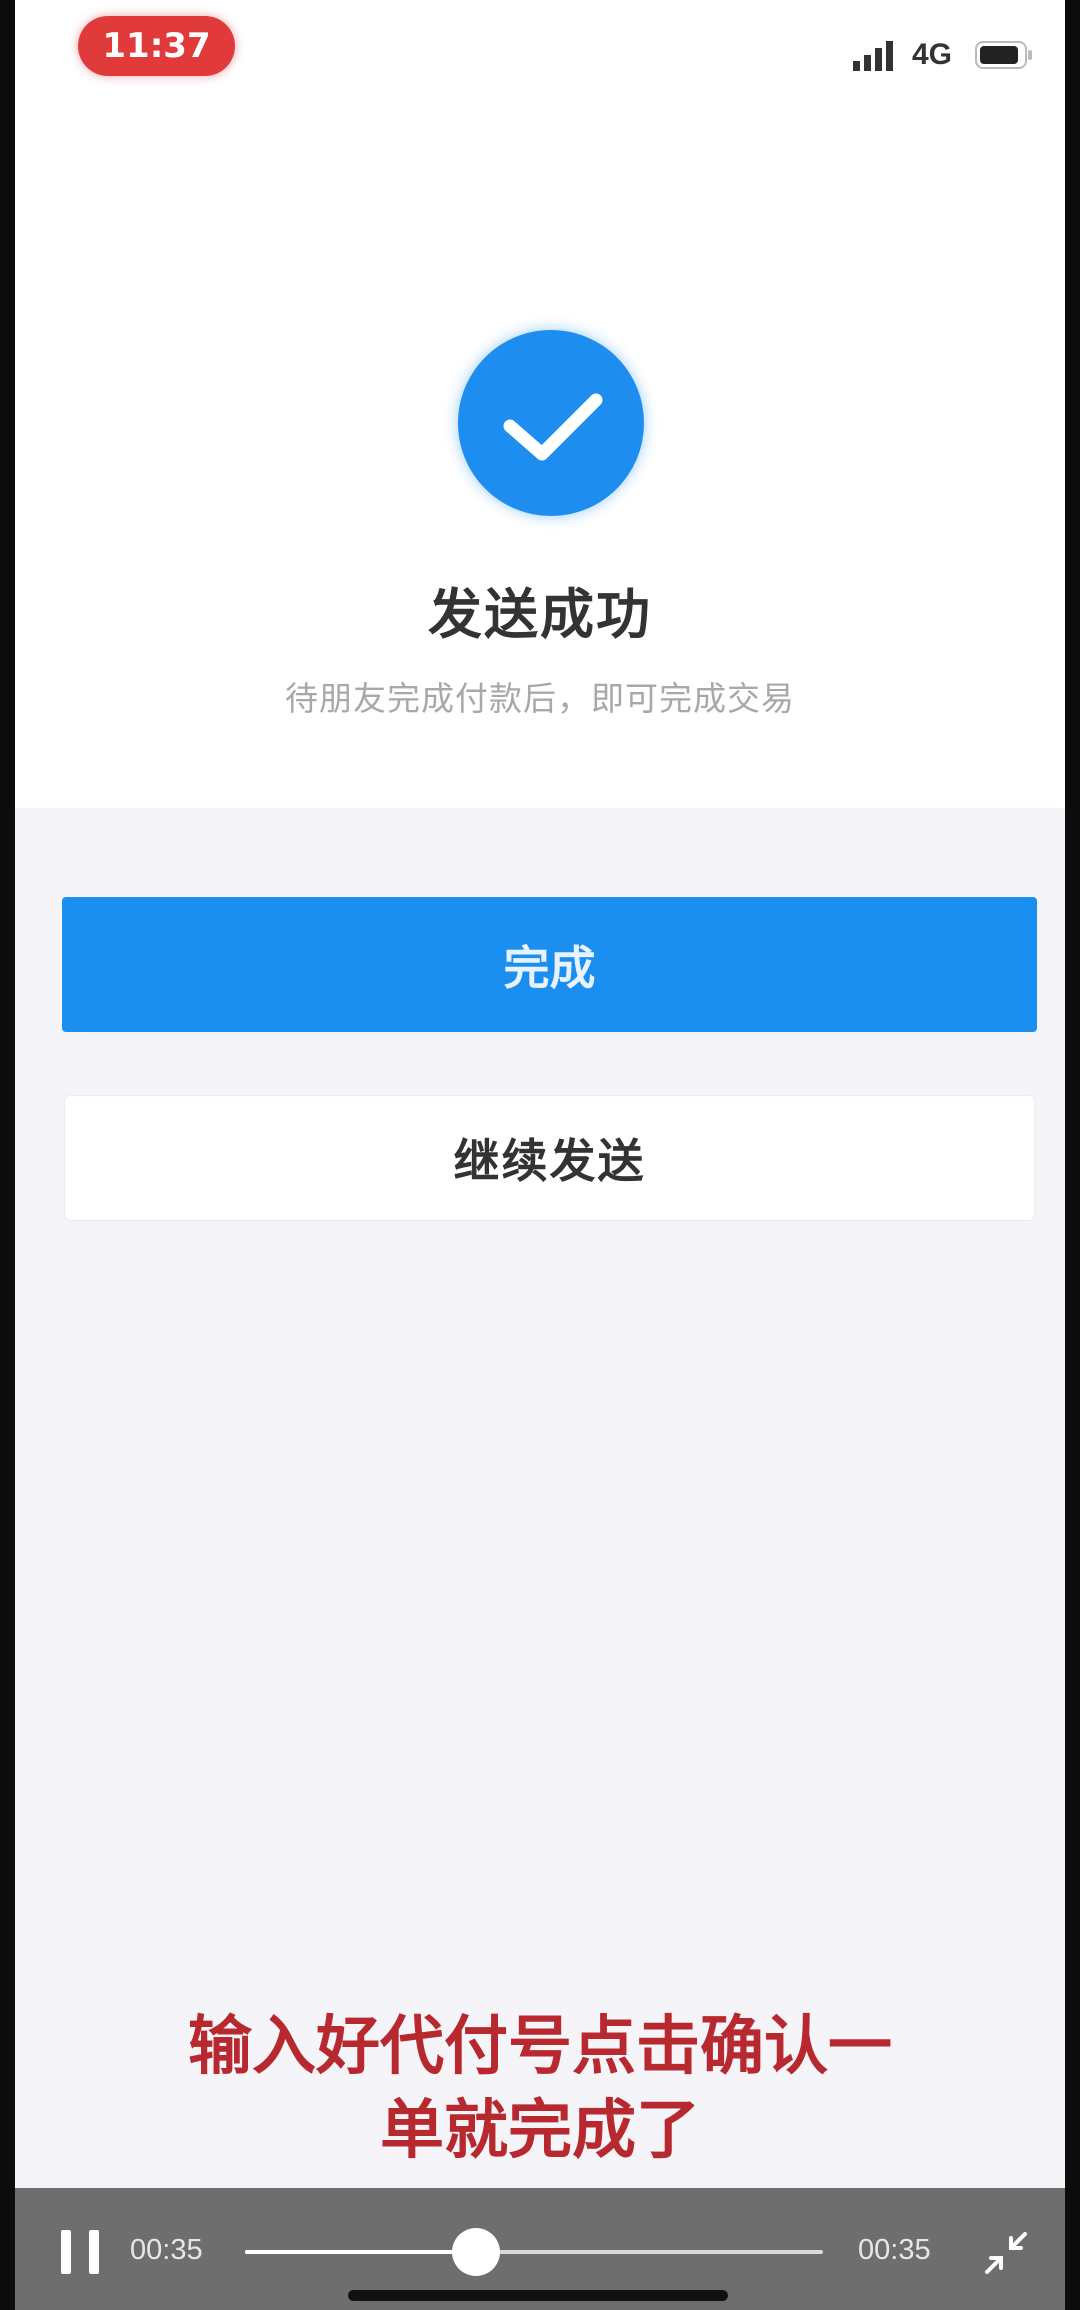 This screenshot has width=1080, height=2310. What do you see at coordinates (538, 2295) in the screenshot?
I see `home-indicator` at bounding box center [538, 2295].